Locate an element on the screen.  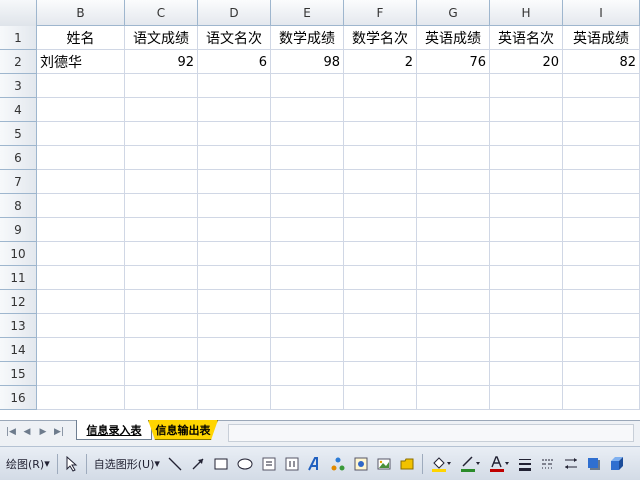
cell-c1: 语文成绩 is located at coordinates (161, 38).